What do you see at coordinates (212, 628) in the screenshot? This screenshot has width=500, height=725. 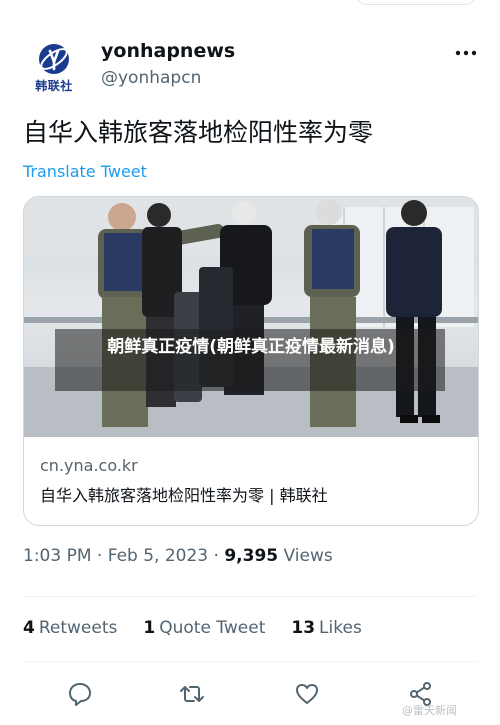 I see `quotes-label: Quote Tweet` at bounding box center [212, 628].